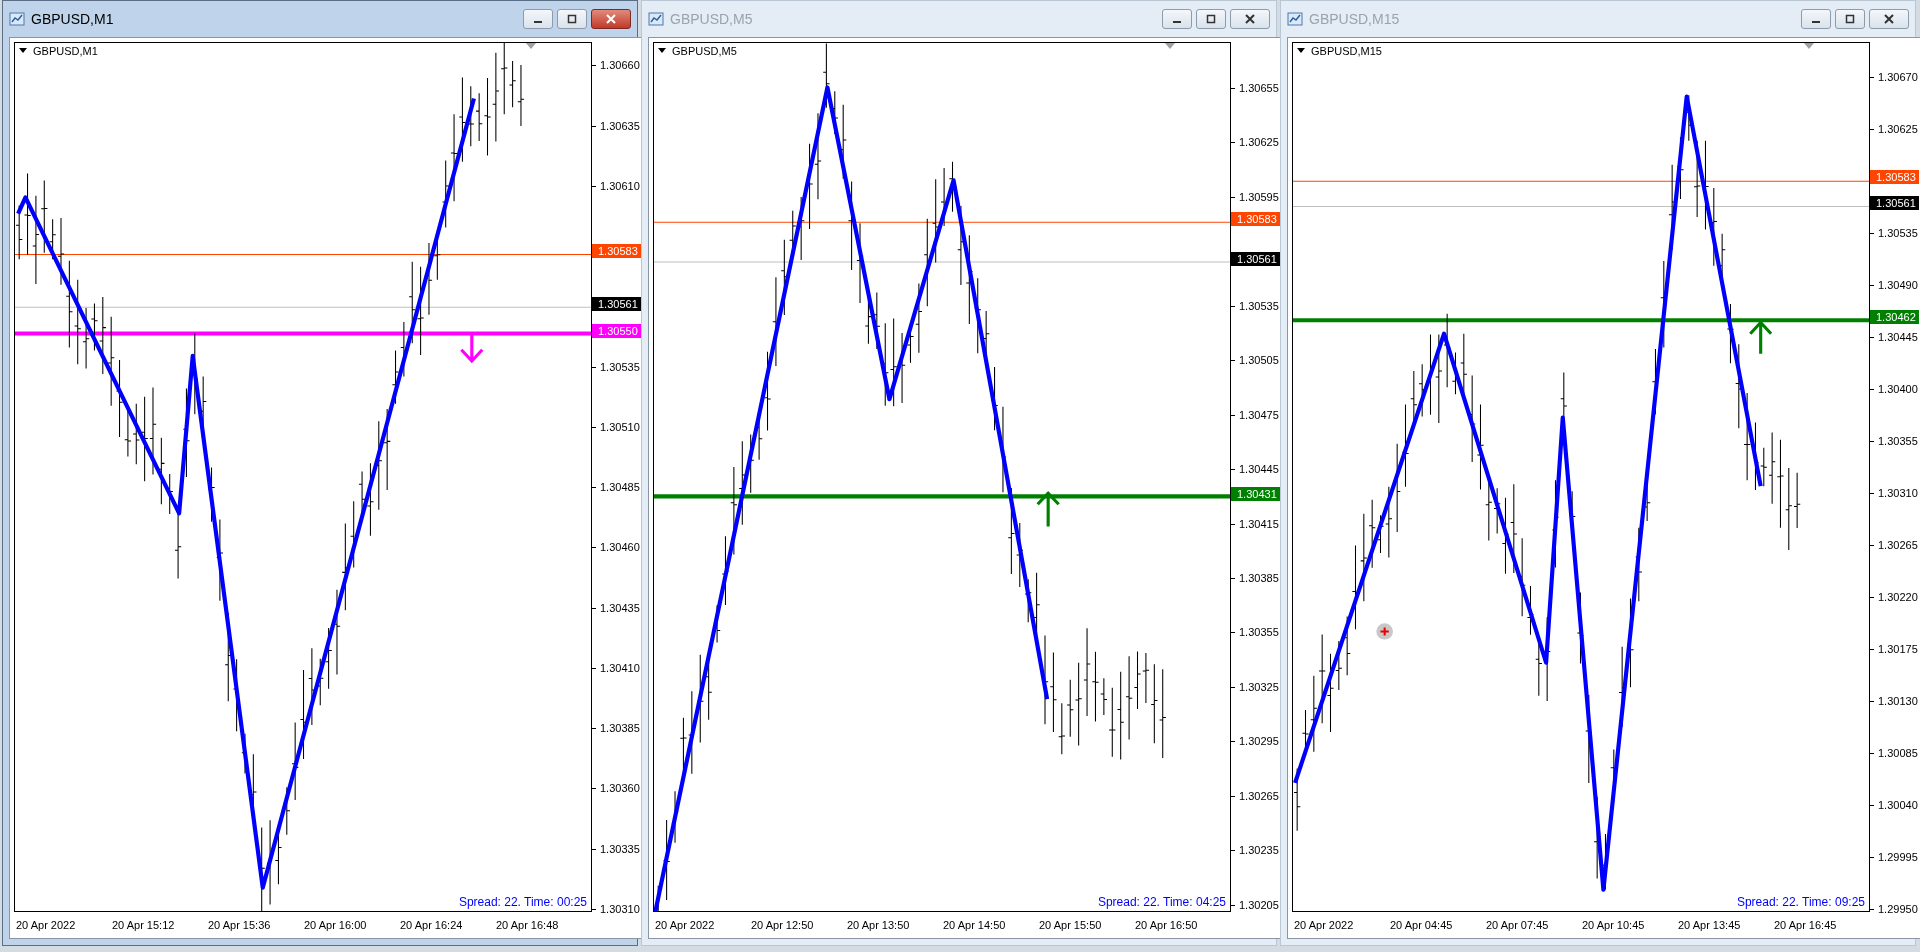 The width and height of the screenshot is (1920, 952). Describe the element at coordinates (1894, 856) in the screenshot. I see `price-tick-label: 1.29995` at that location.